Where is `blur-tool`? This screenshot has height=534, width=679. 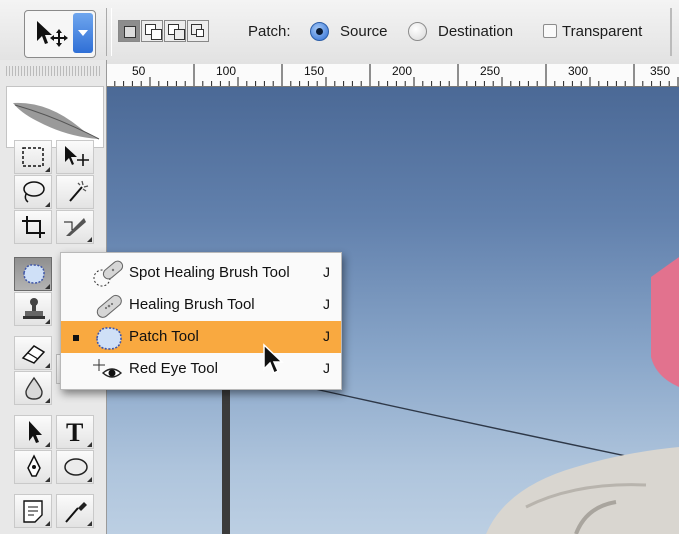
blur-tool is located at coordinates (33, 388).